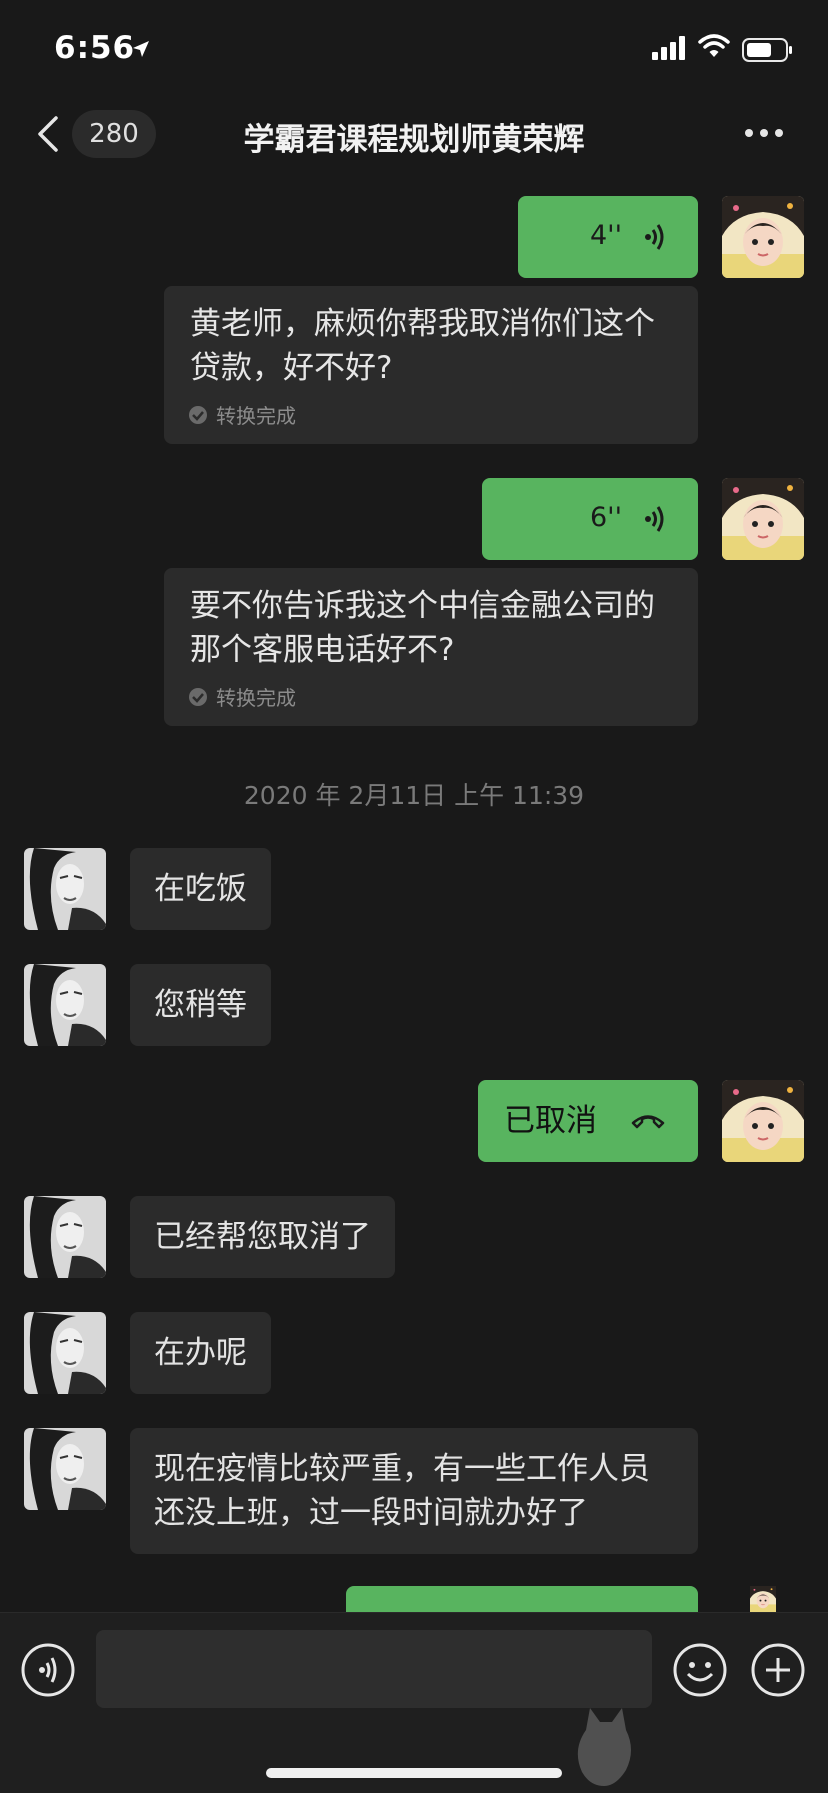  I want to click on received-message: 已经帮您取消了, so click(262, 1237).